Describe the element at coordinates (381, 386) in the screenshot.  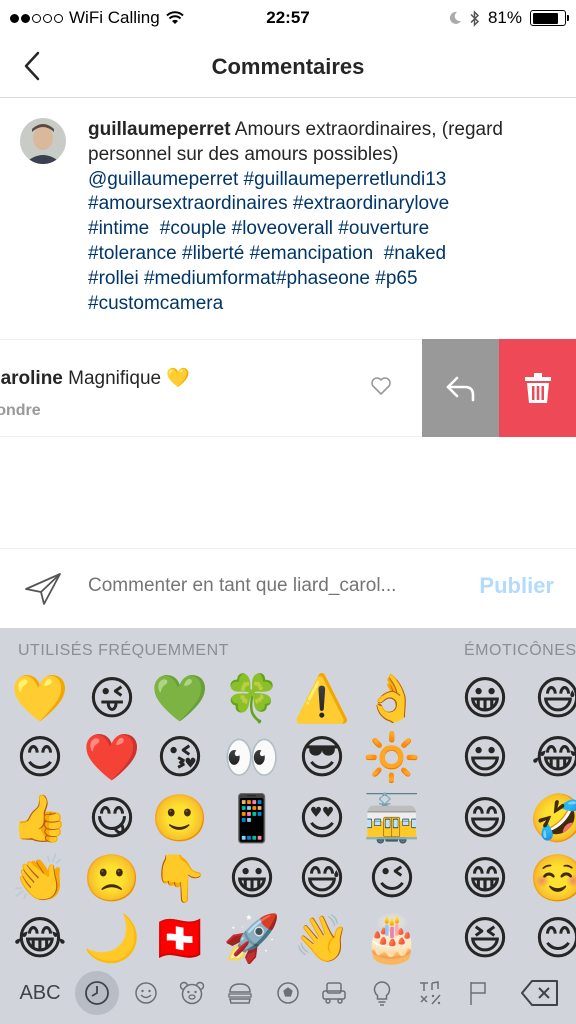
I see `heart-icon` at that location.